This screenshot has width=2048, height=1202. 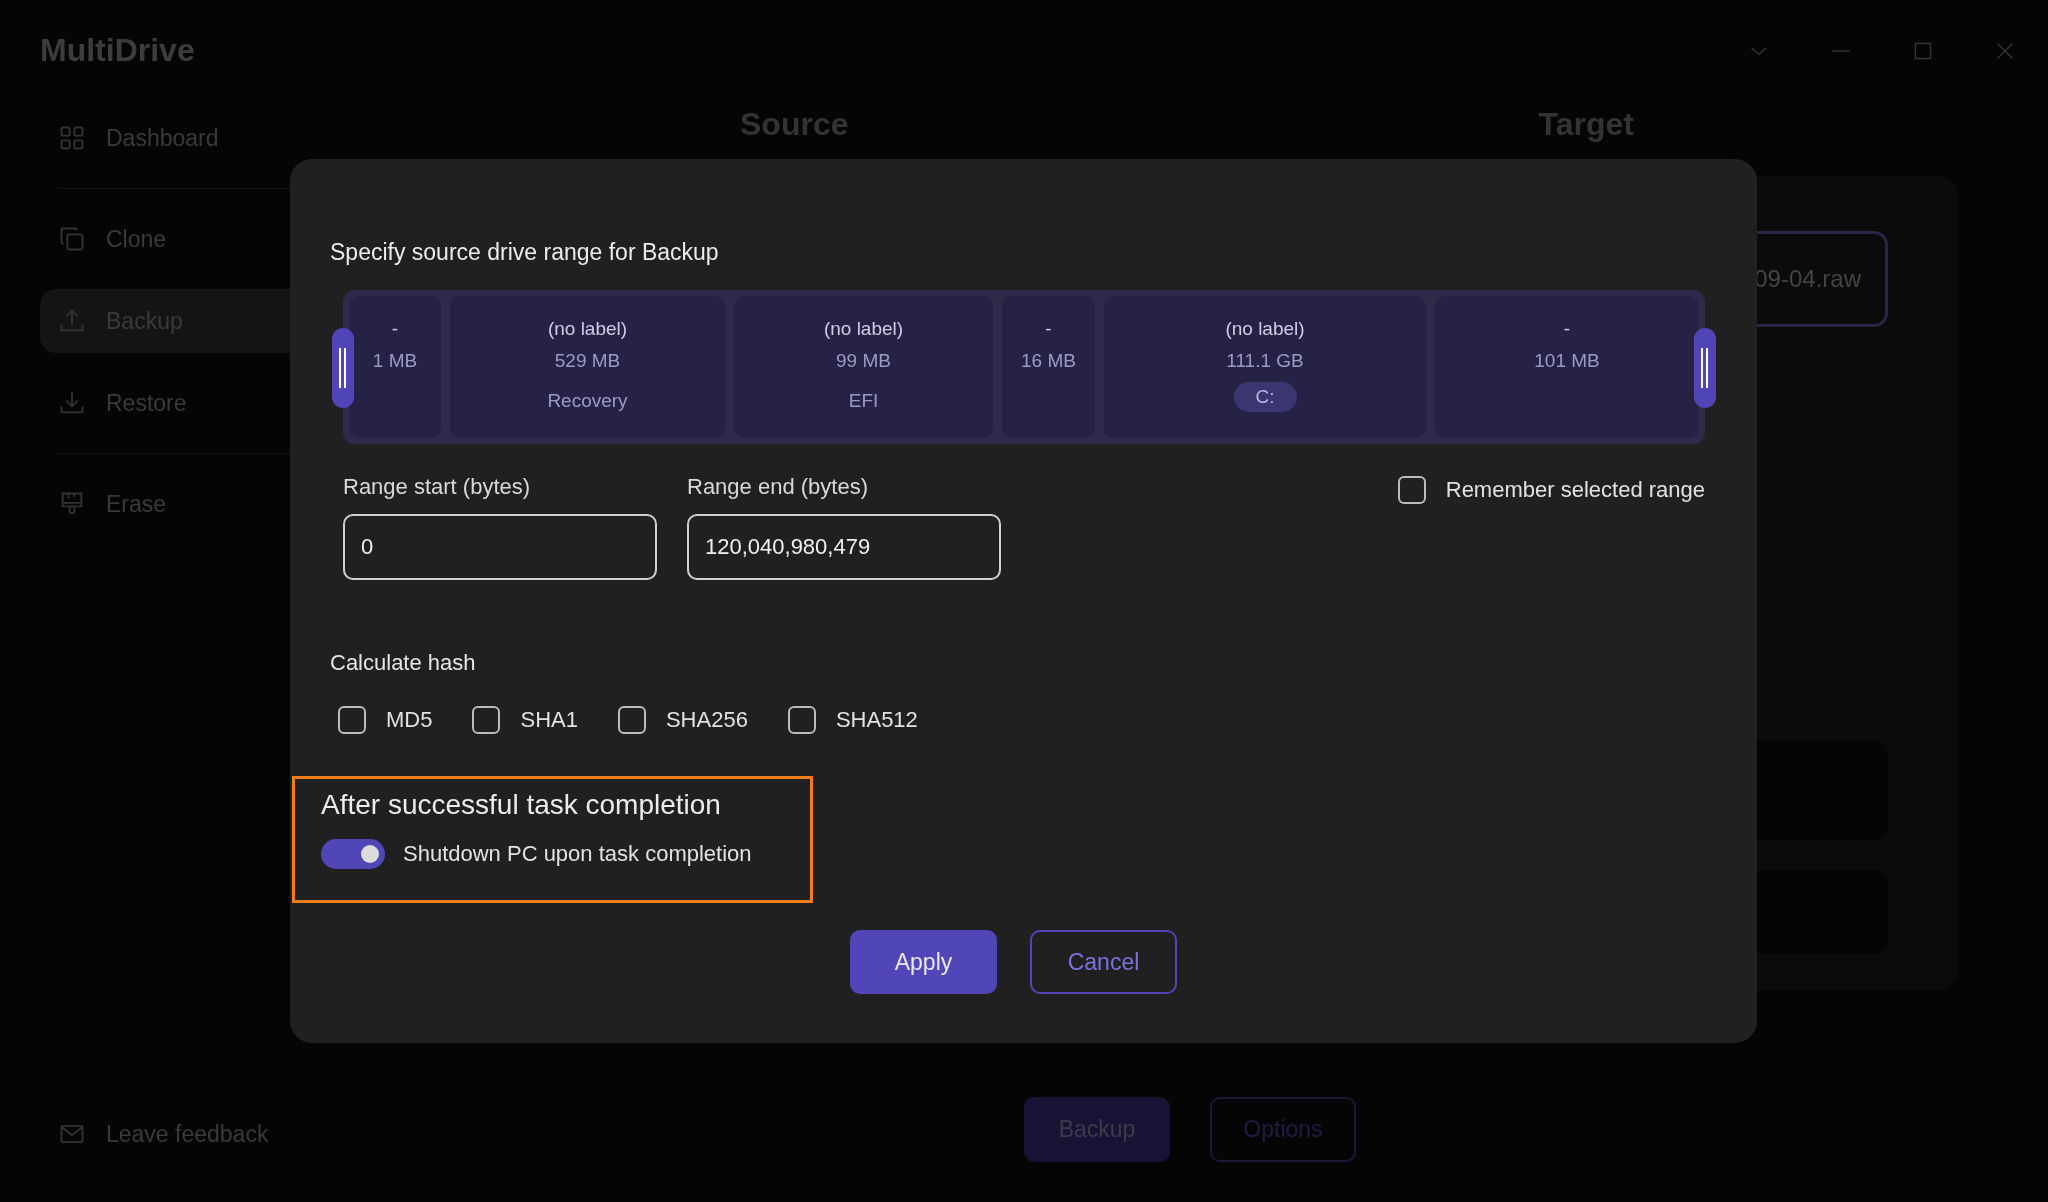 I want to click on drive-letter-badge: C:, so click(x=1265, y=397).